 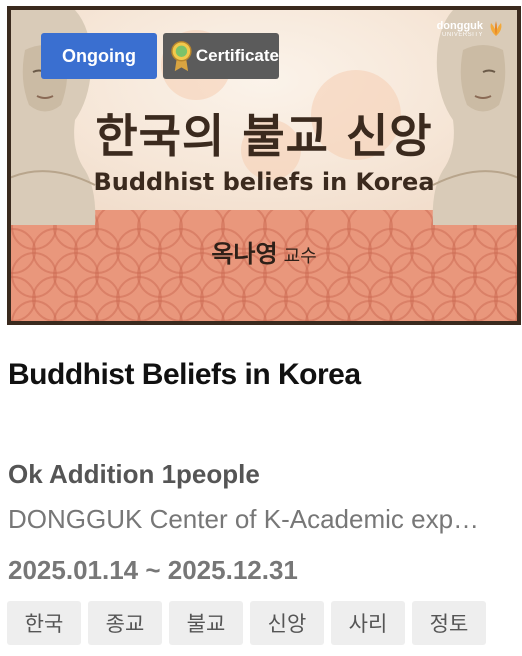 I want to click on tag-item: 종교, so click(x=125, y=623).